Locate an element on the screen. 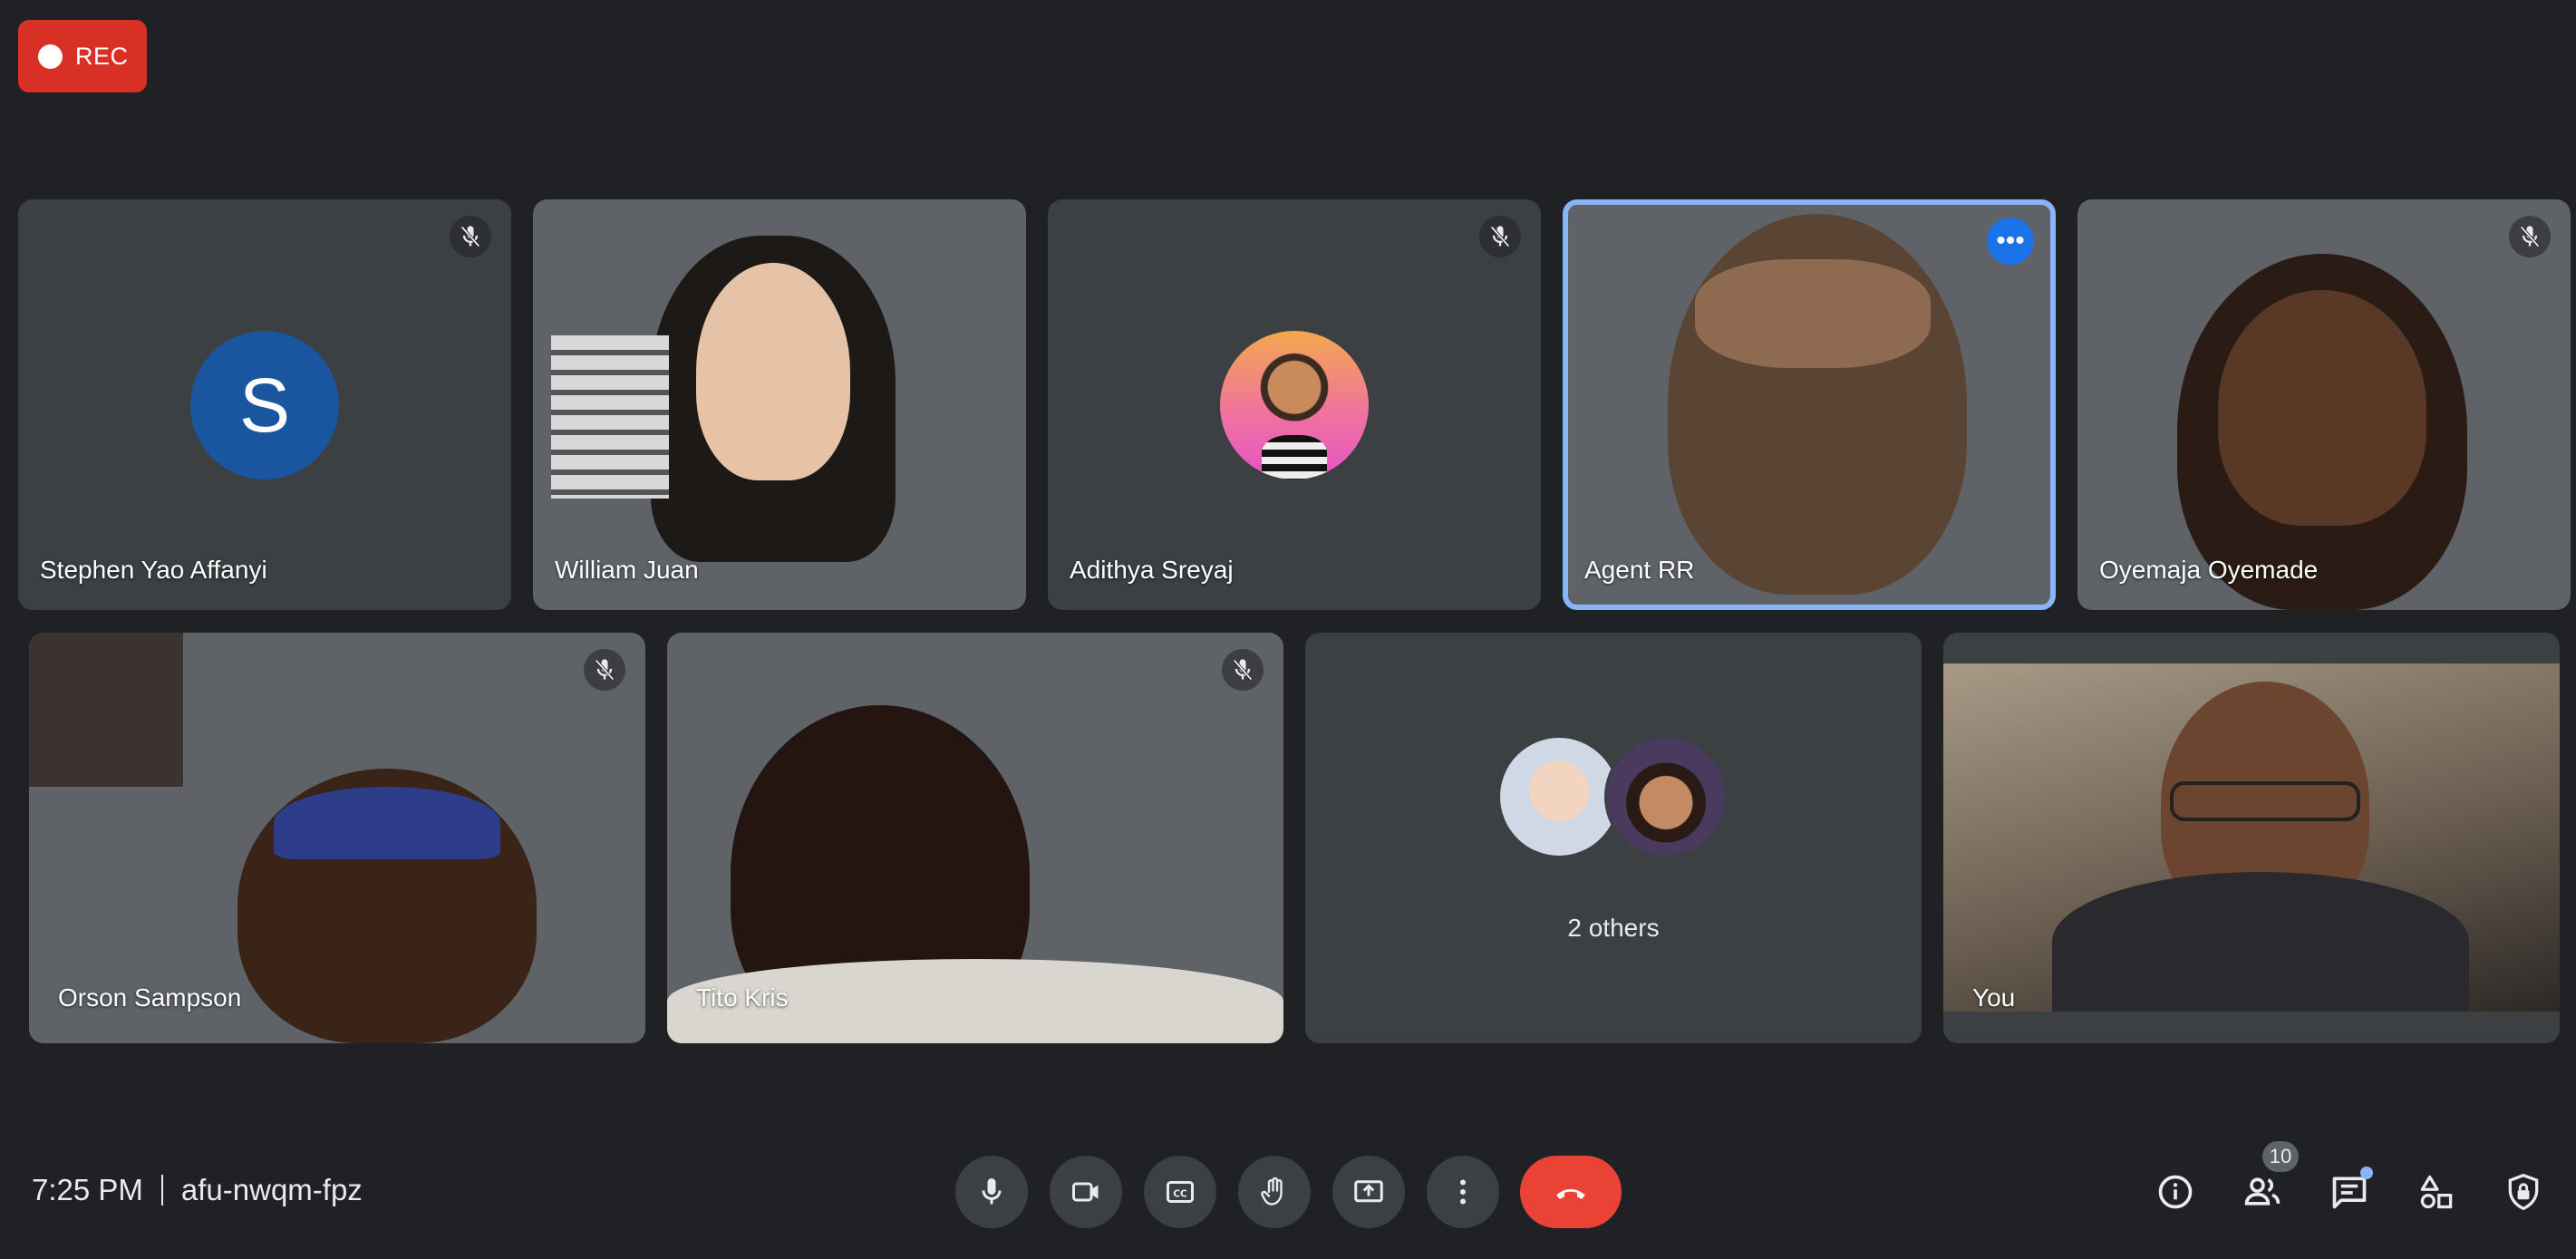 This screenshot has width=2576, height=1259. recording-label: REC is located at coordinates (102, 56).